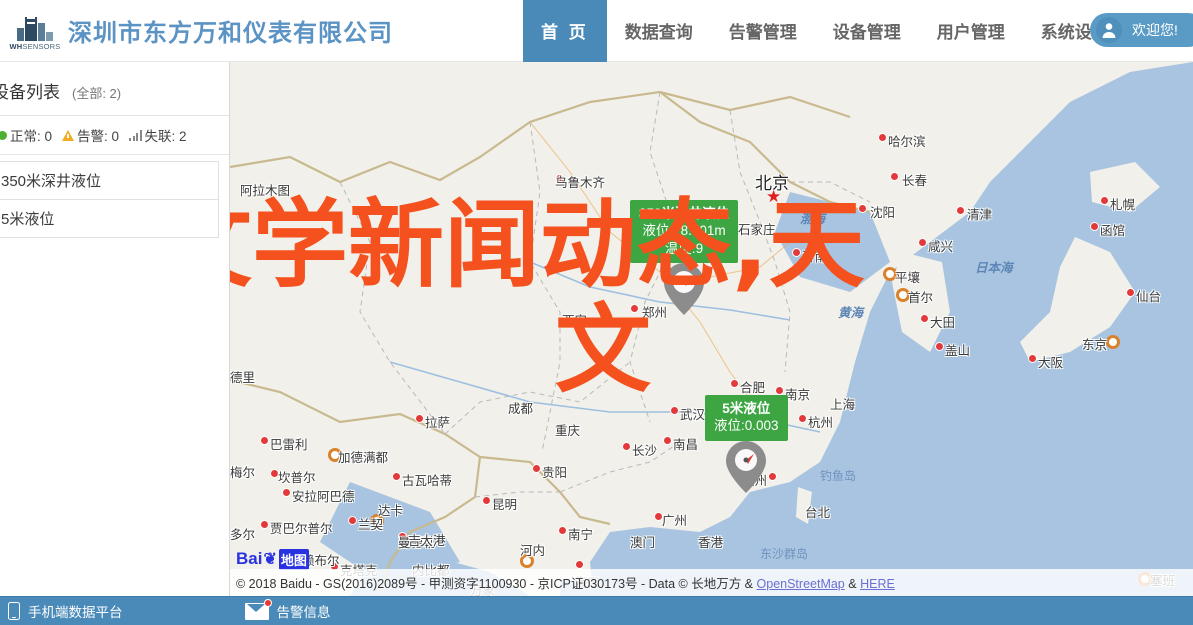 The height and width of the screenshot is (625, 1193). Describe the element at coordinates (293, 559) in the screenshot. I see `baidu-map-label: 地图` at that location.